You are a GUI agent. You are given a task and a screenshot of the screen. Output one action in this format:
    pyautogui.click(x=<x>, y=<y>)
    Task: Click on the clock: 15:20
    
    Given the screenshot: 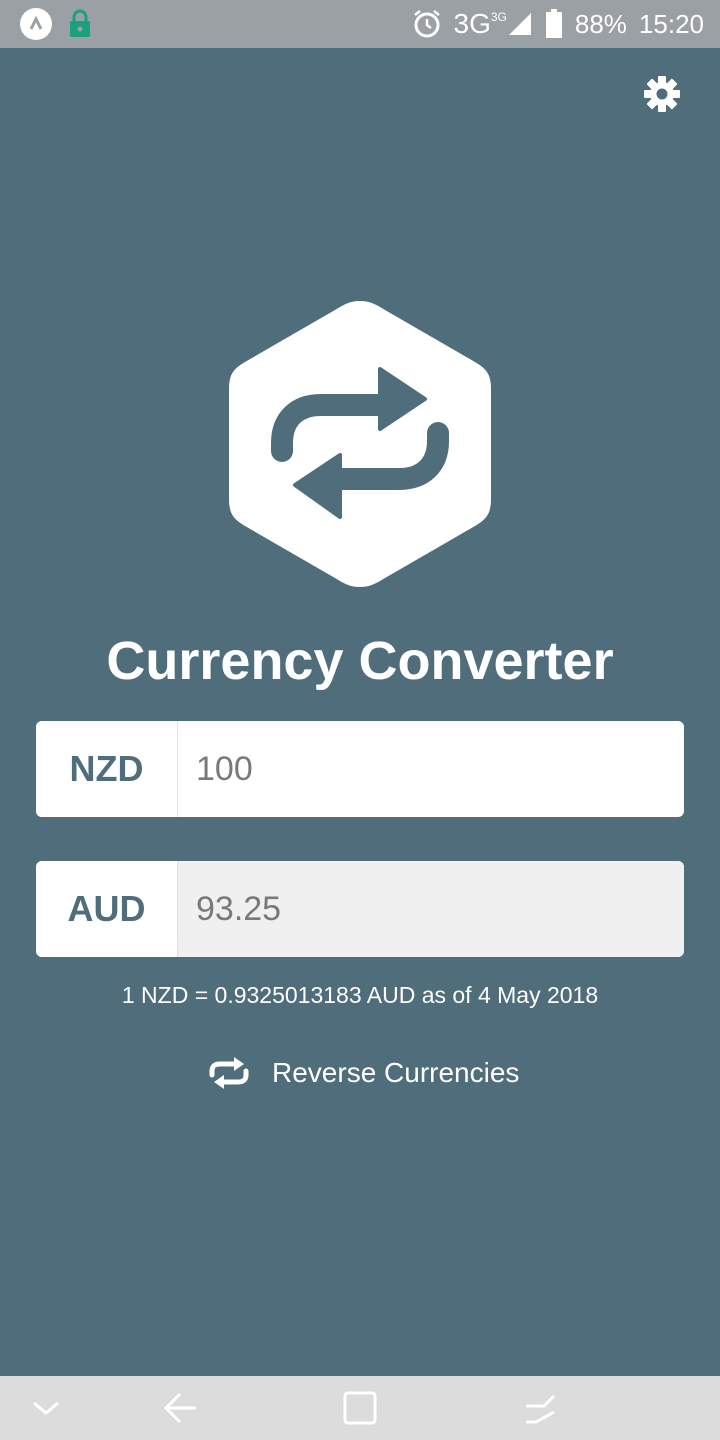 What is the action you would take?
    pyautogui.click(x=671, y=23)
    